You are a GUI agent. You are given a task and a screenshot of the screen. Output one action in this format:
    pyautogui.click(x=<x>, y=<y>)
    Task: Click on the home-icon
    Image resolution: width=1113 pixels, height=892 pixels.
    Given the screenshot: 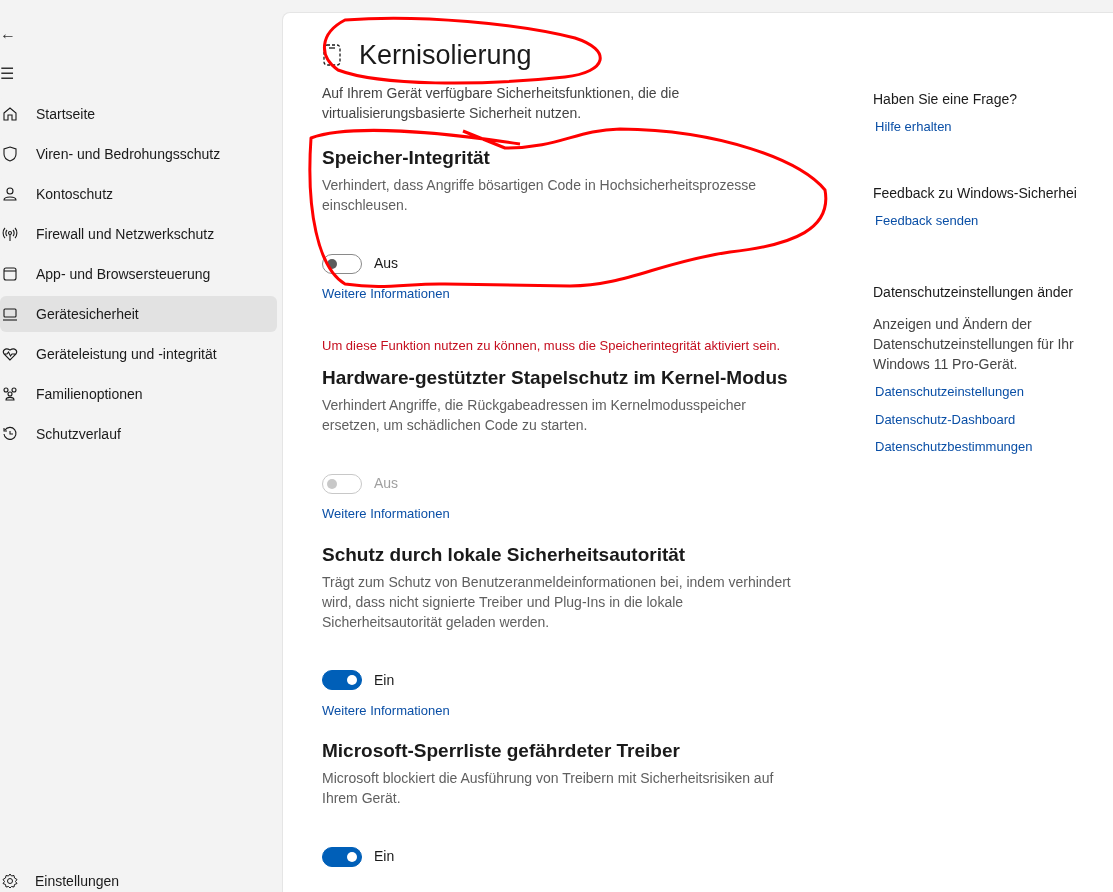 What is the action you would take?
    pyautogui.click(x=10, y=114)
    